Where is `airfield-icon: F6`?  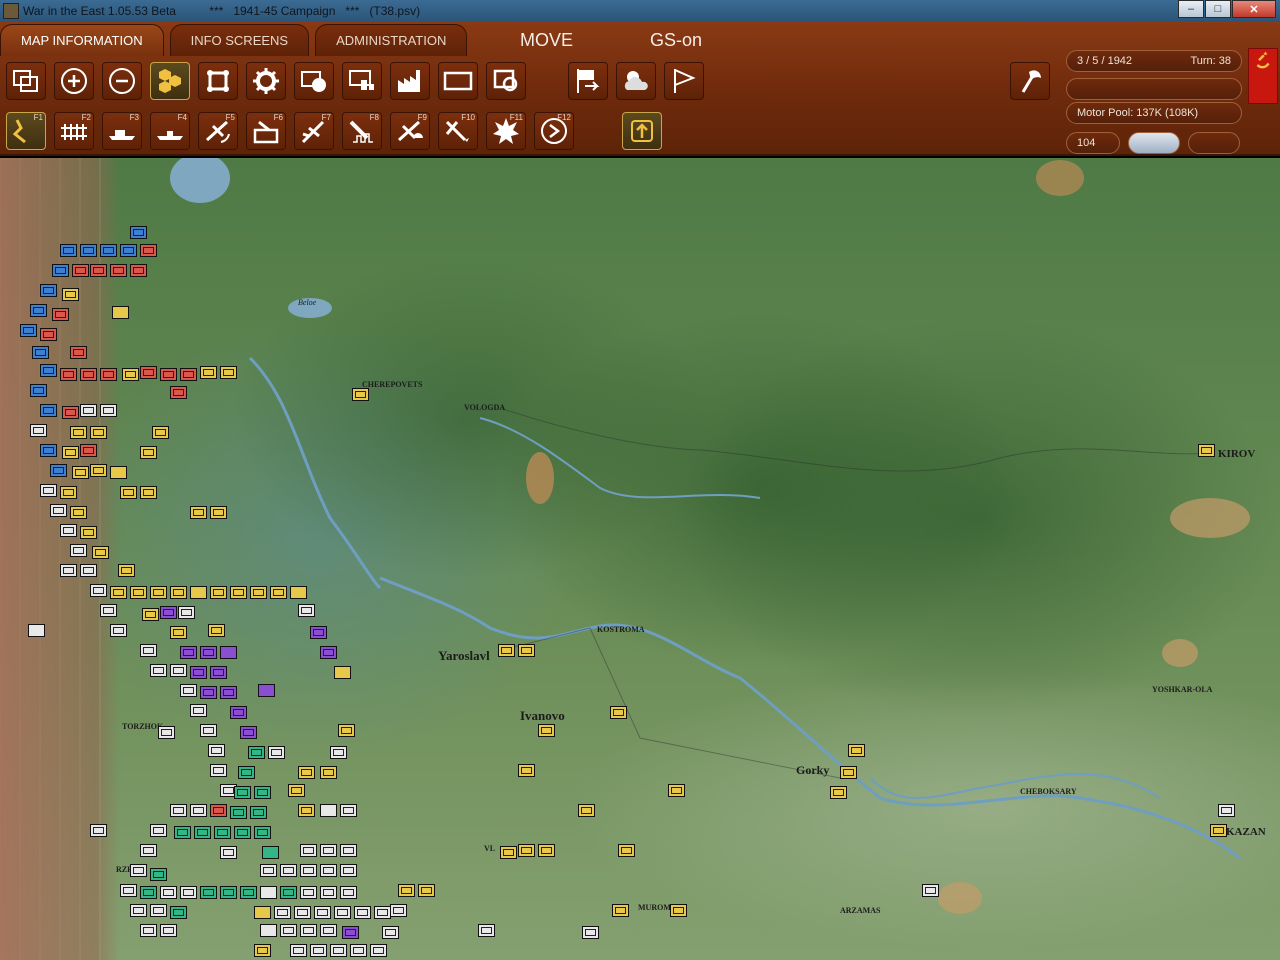 airfield-icon: F6 is located at coordinates (266, 131).